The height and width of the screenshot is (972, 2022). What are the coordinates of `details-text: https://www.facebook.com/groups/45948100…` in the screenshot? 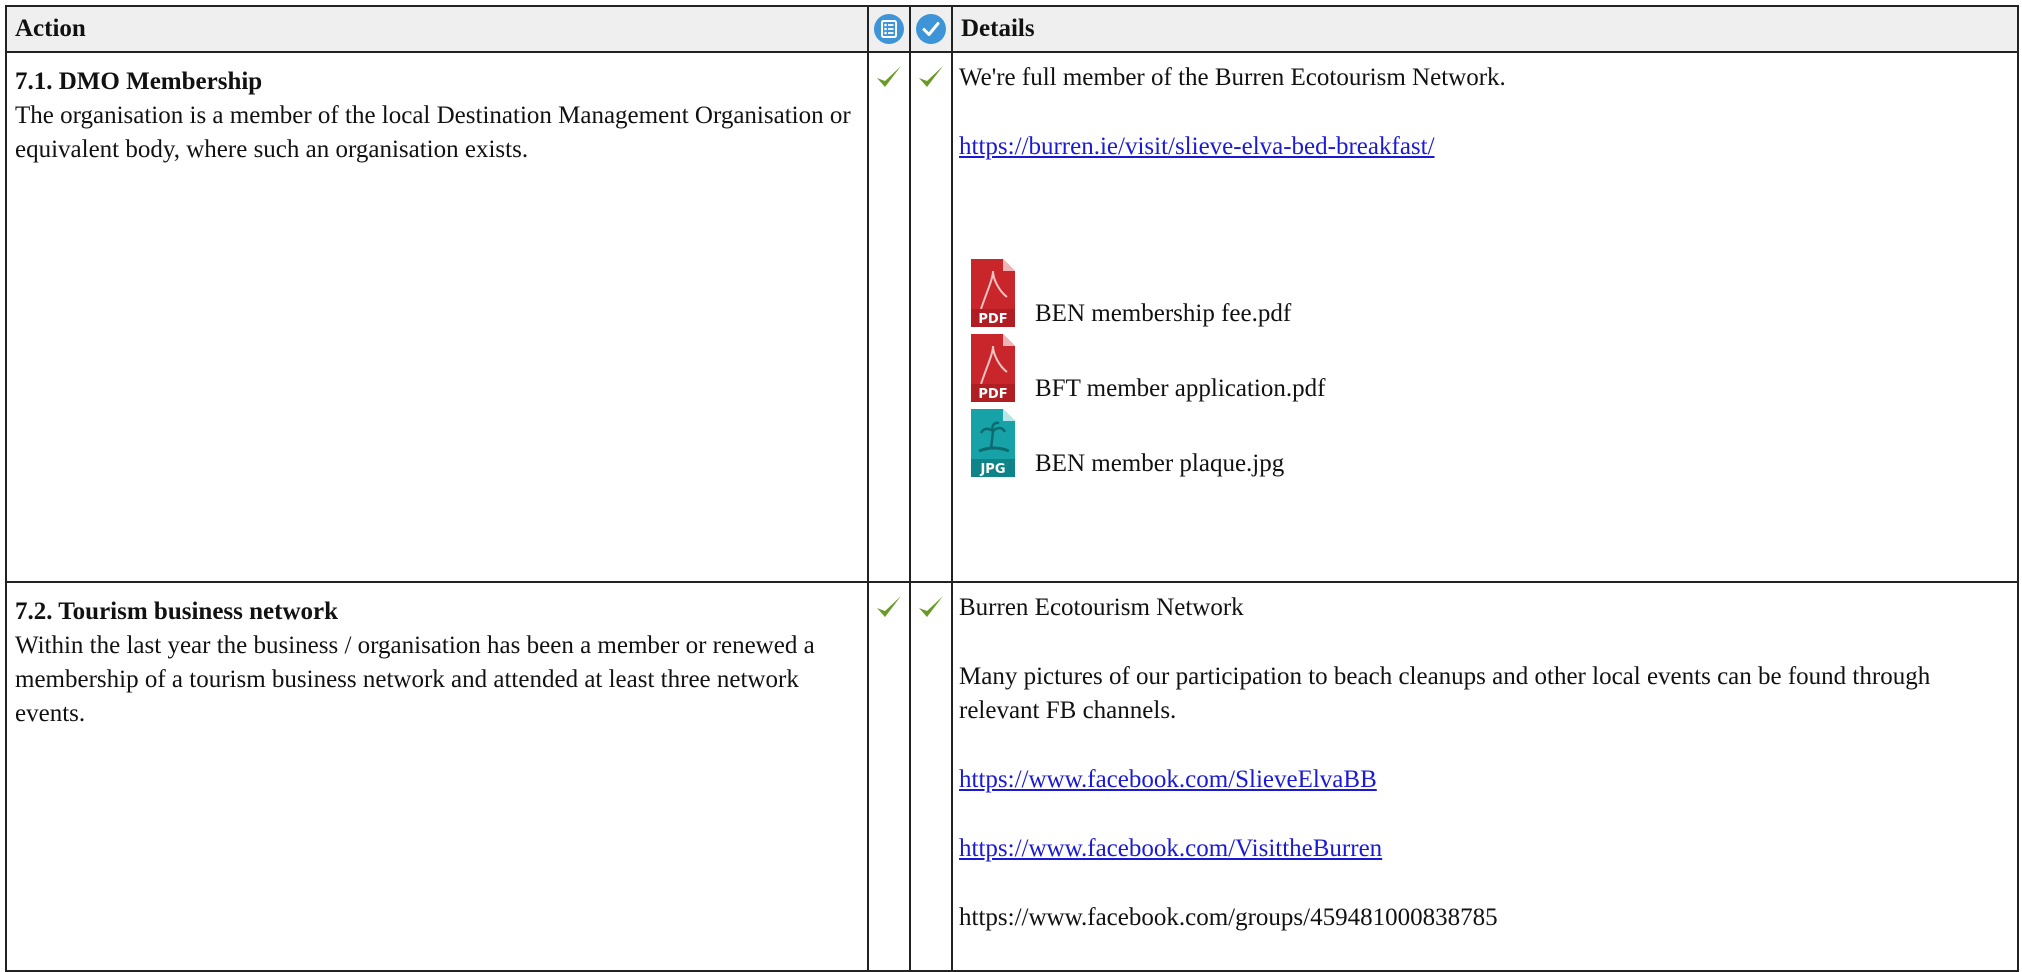 It's located at (1228, 917).